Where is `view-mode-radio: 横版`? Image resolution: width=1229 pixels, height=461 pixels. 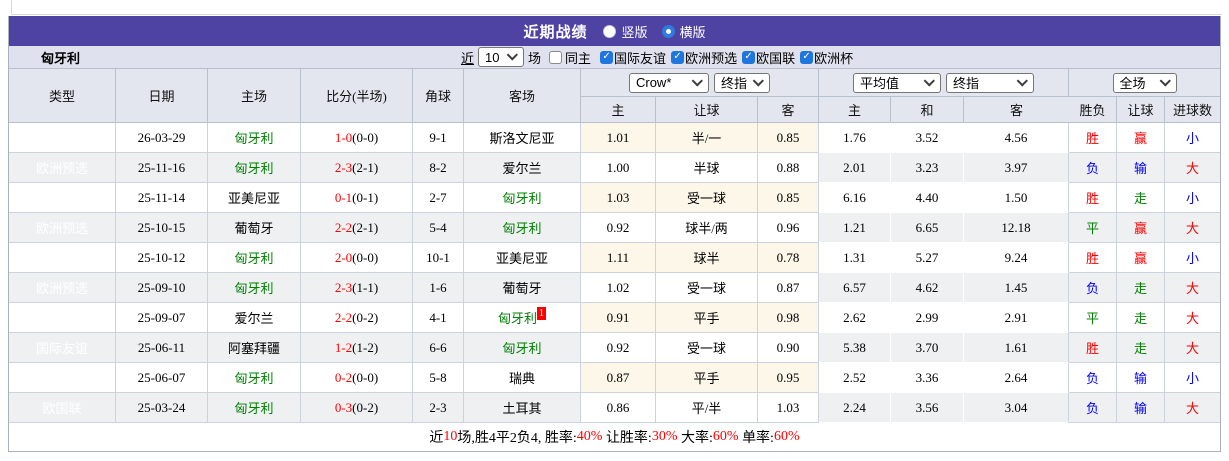
view-mode-radio: 横版 is located at coordinates (683, 31).